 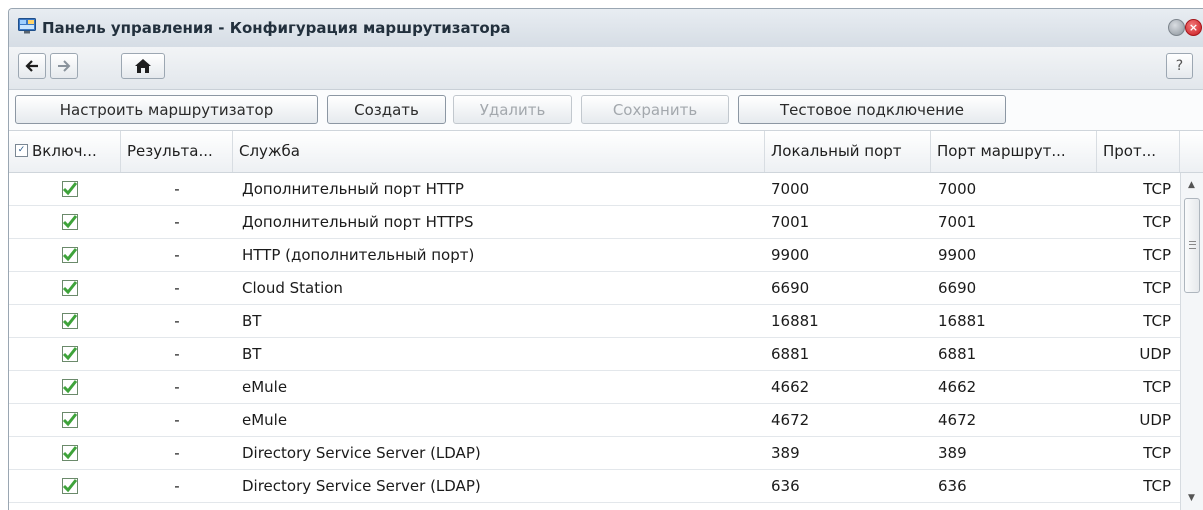 I want to click on table-row: - eMule 4672 4672 UDP, so click(x=594, y=420).